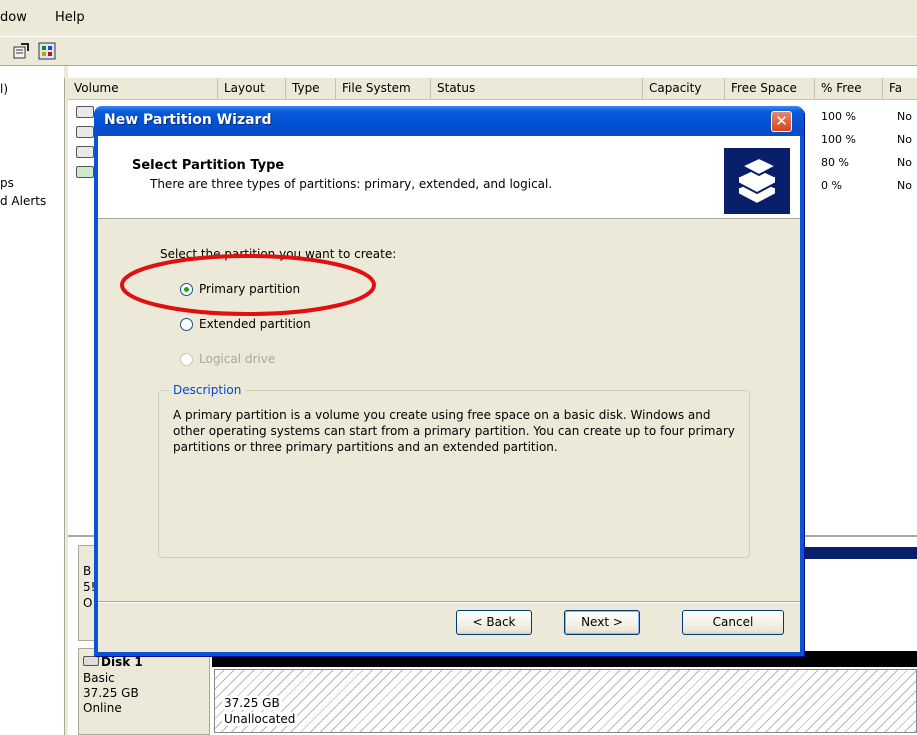 This screenshot has width=917, height=735. I want to click on disk1-unallocated-region, so click(565, 701).